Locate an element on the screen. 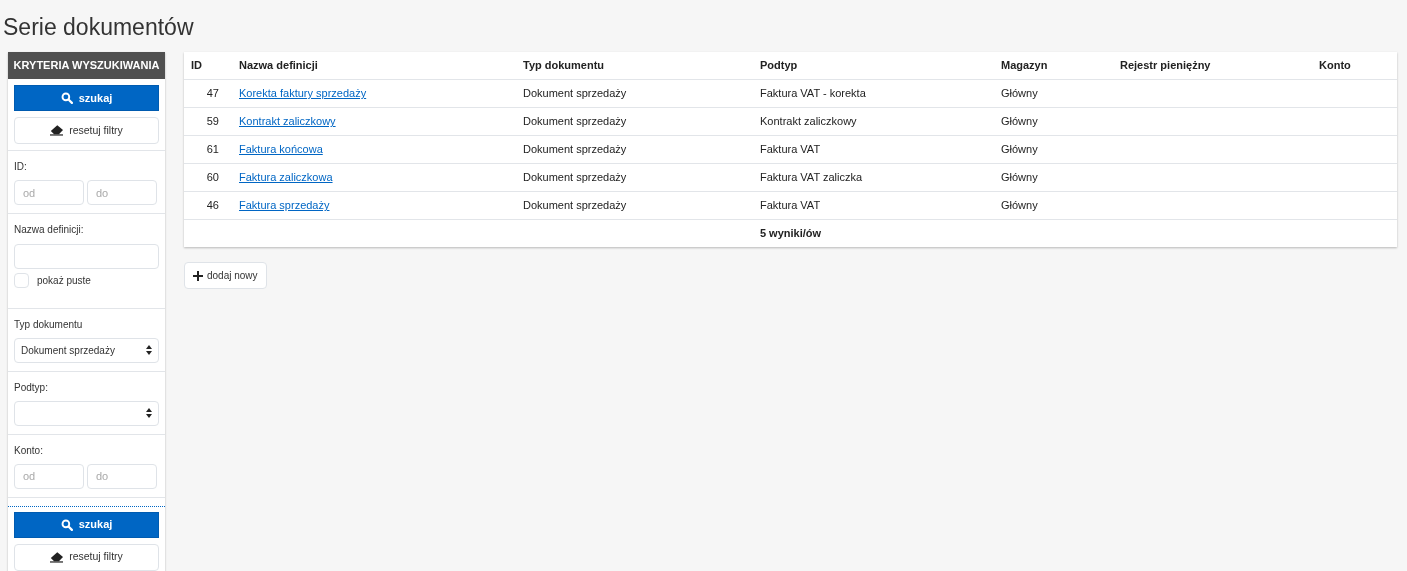  table-cell-text: 60 is located at coordinates (212, 178).